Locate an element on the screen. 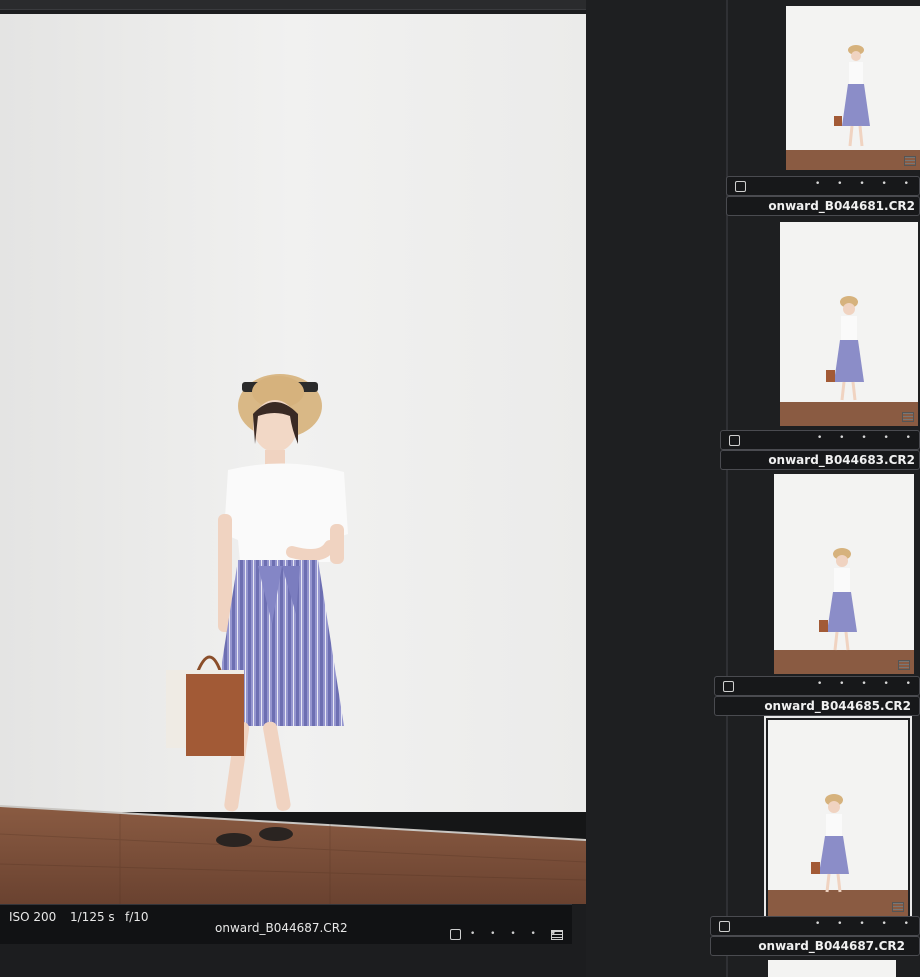  thumbnail-filename: onward_B044683.CR2 is located at coordinates (820, 460).